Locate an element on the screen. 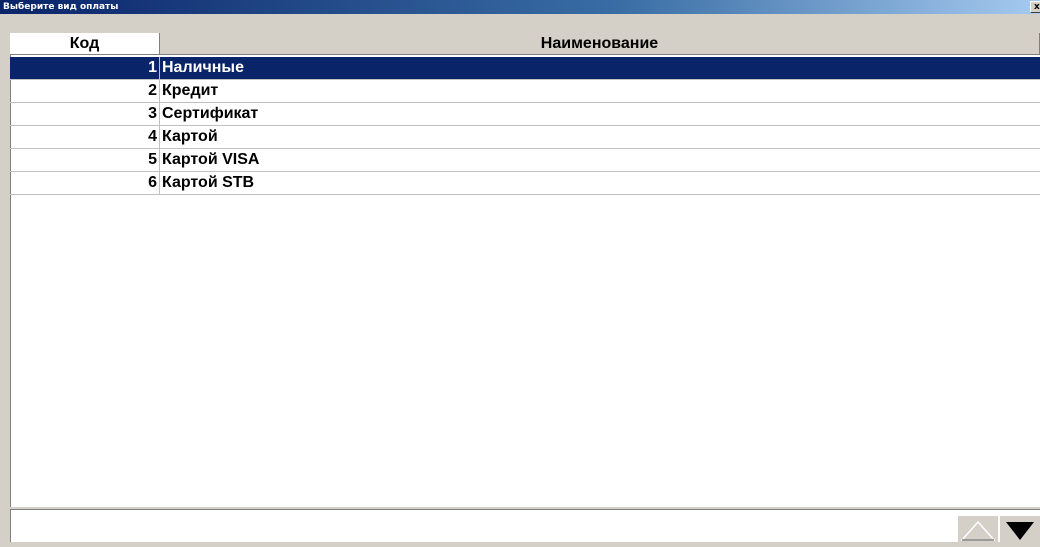 The width and height of the screenshot is (1040, 547). row-code: 2 is located at coordinates (85, 91).